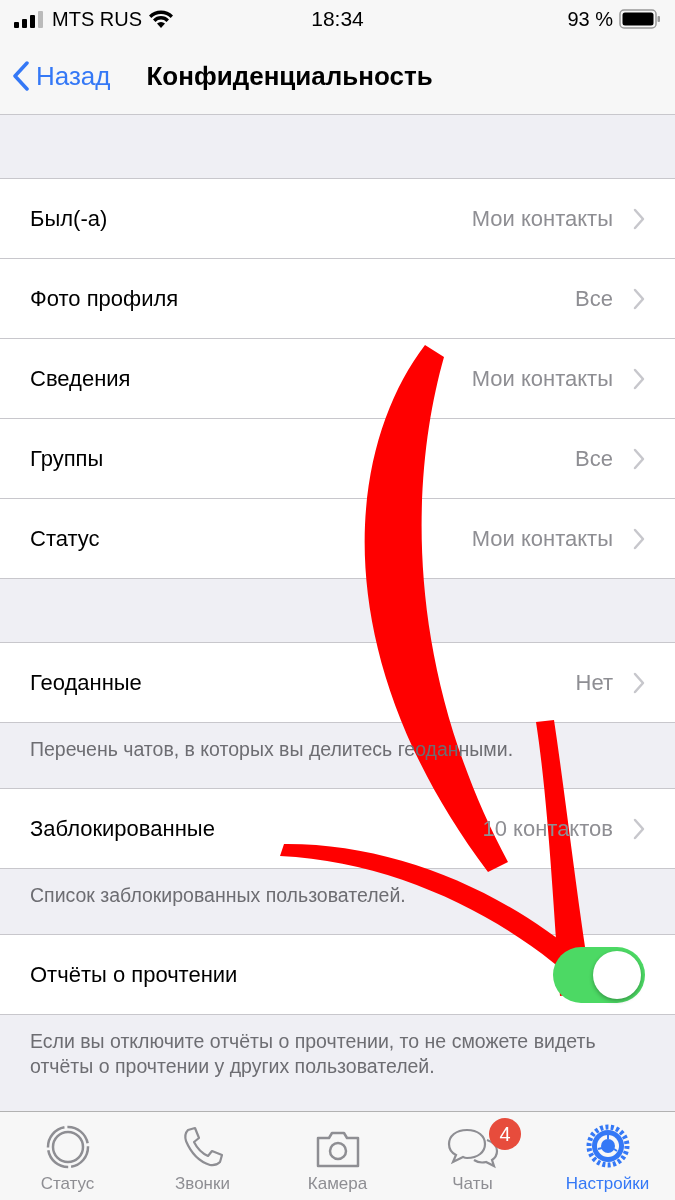 This screenshot has width=675, height=1200. Describe the element at coordinates (505, 1134) in the screenshot. I see `unread-badge: 4` at that location.